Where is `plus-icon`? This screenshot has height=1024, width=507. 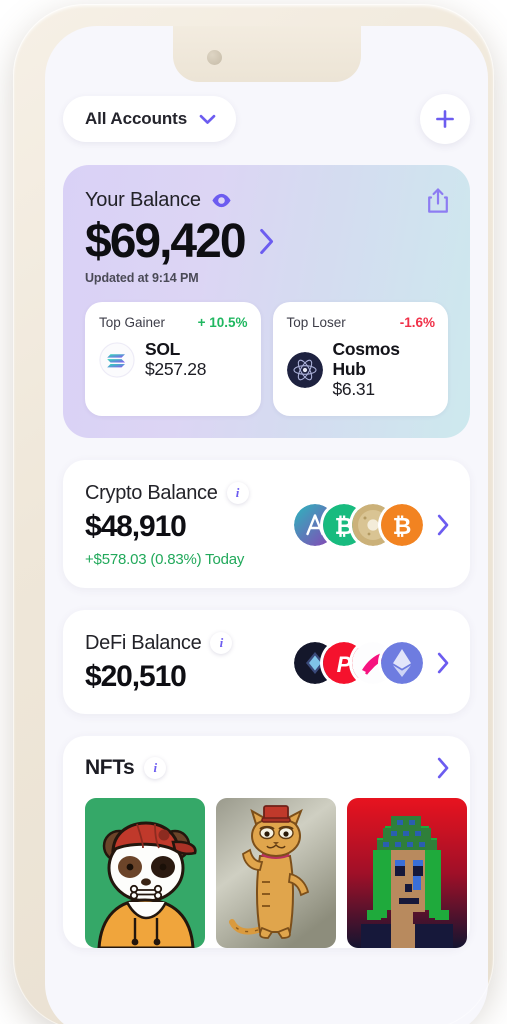
plus-icon is located at coordinates (445, 119).